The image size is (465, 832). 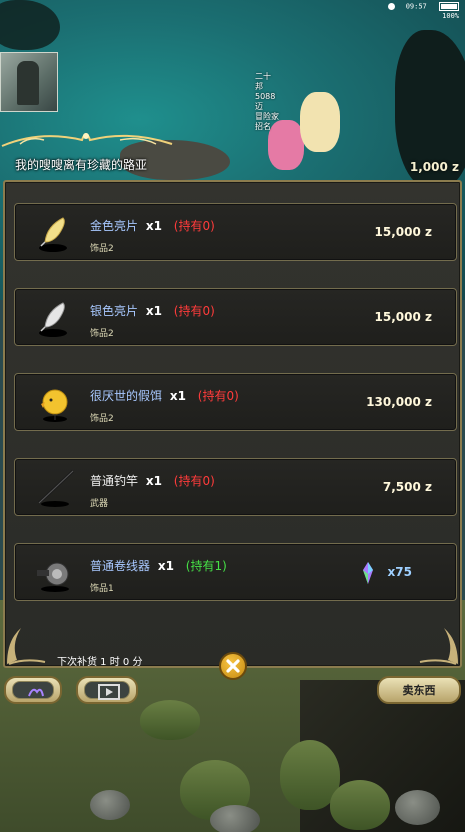 I want to click on item-gem-price: x75, so click(x=399, y=572).